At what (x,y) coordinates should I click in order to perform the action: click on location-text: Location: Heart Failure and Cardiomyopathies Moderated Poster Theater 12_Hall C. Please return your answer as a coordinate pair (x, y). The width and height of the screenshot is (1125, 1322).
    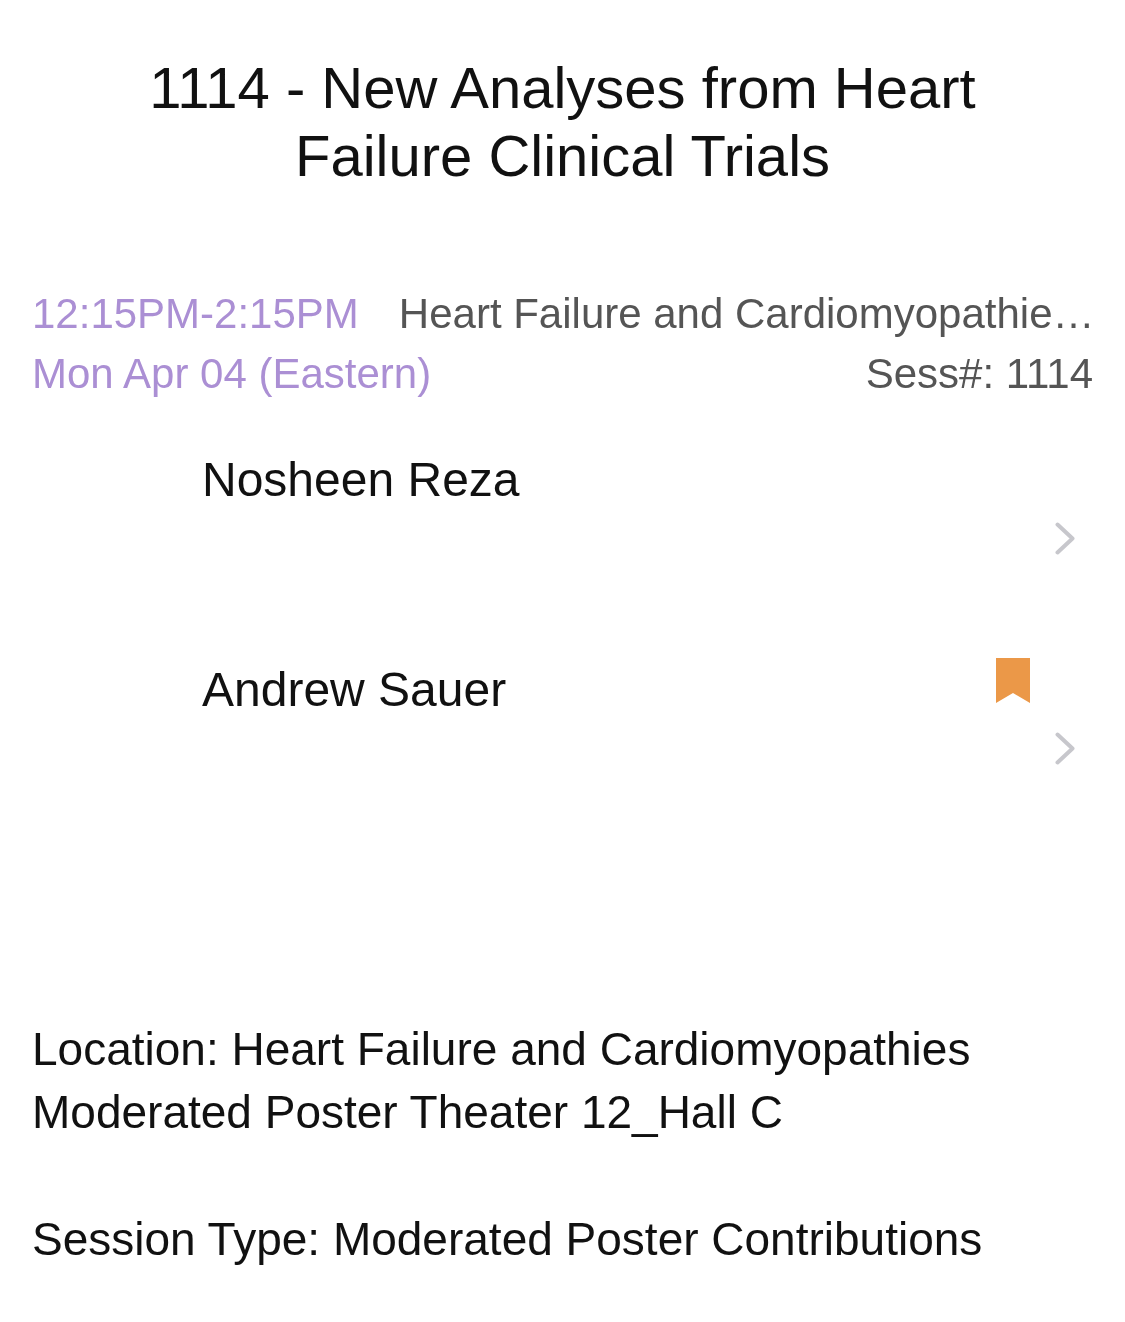
    Looking at the image, I should click on (501, 1081).